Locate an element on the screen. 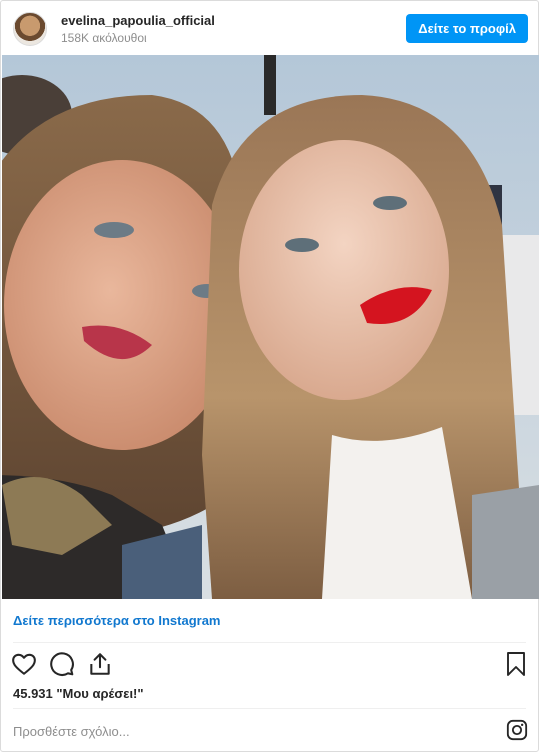 The image size is (539, 752). view-profile-button: Δείτε το προφίλ is located at coordinates (467, 28).